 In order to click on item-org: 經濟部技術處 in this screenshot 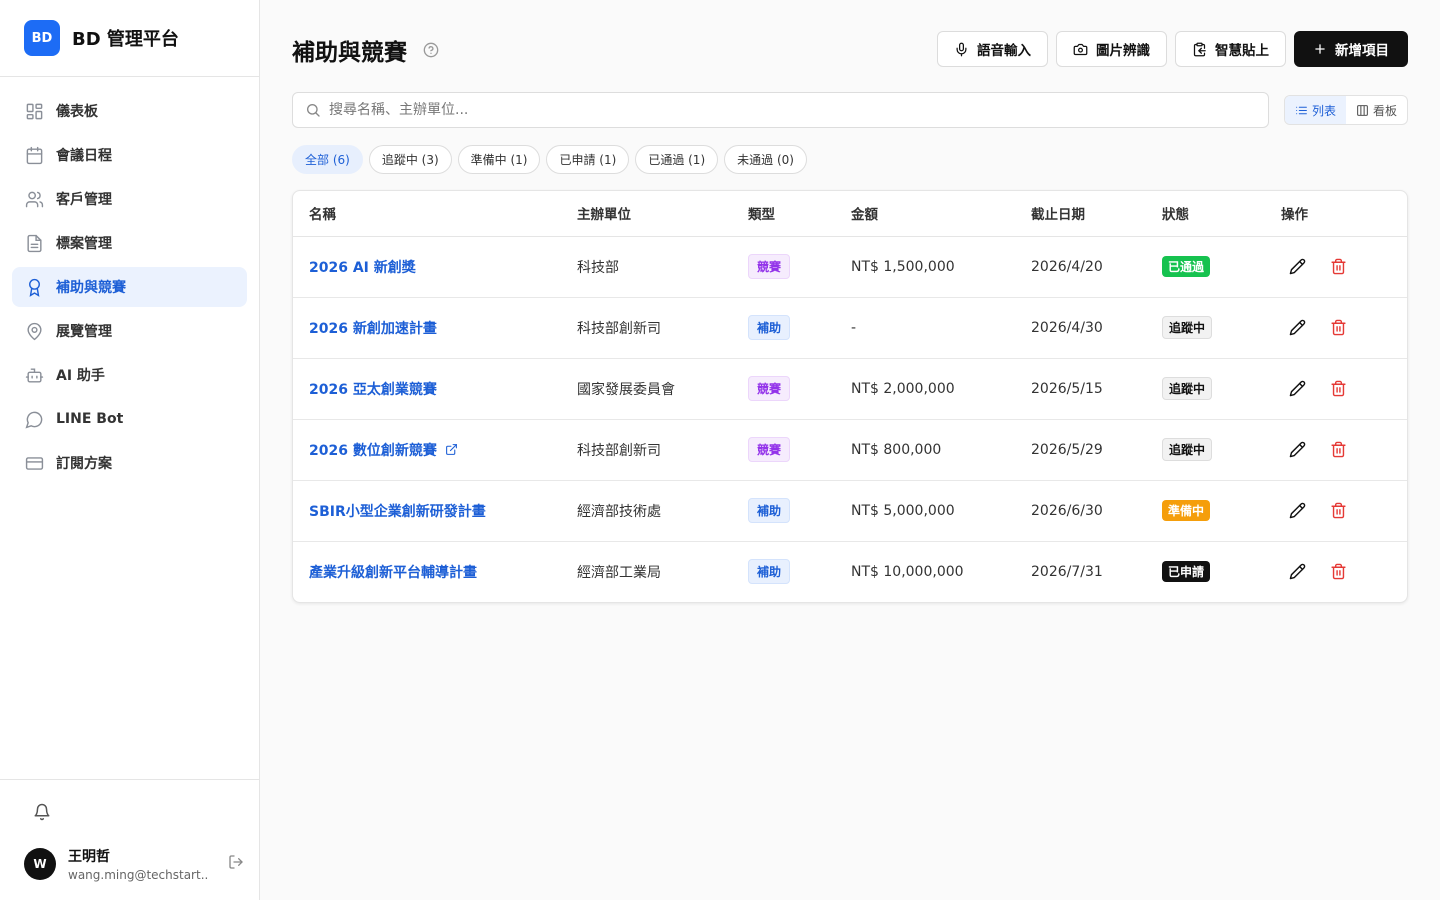, I will do `click(646, 511)`.